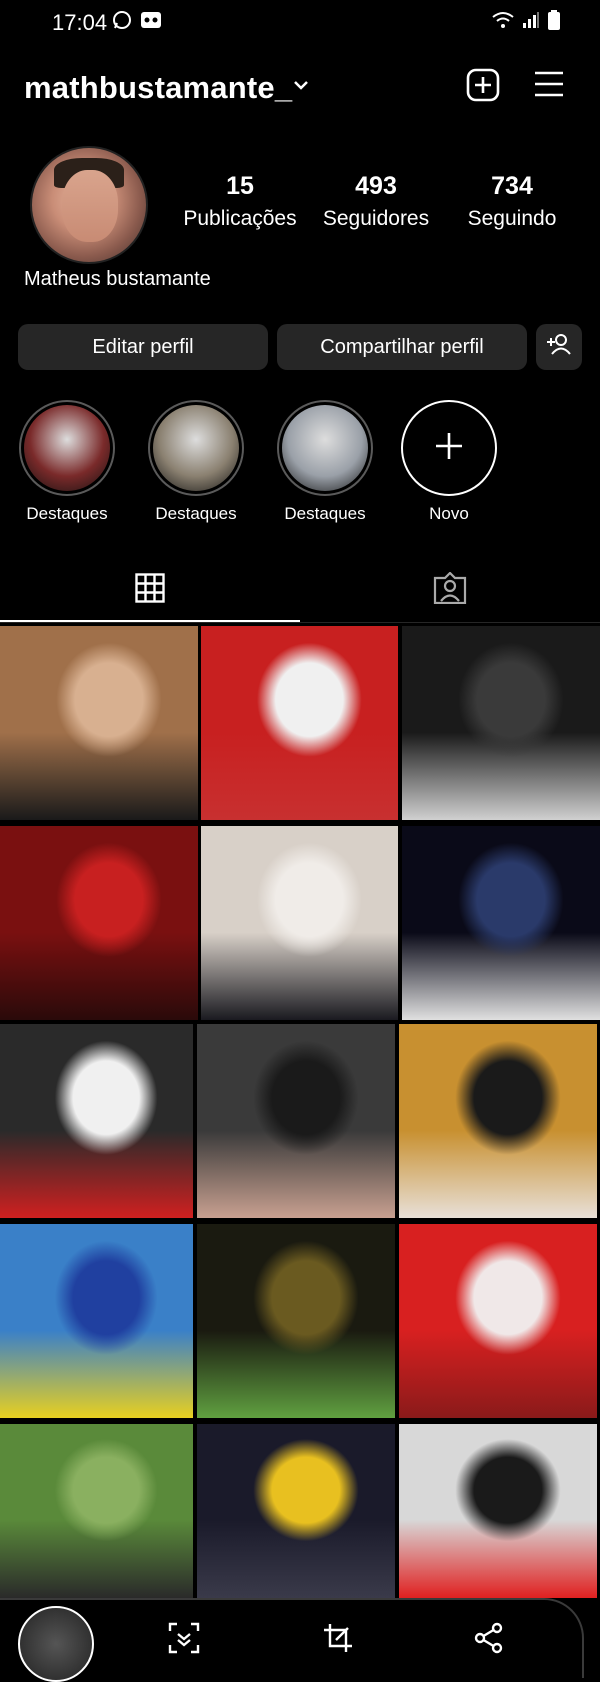 The width and height of the screenshot is (600, 1682). I want to click on stat-followers: 493 Seguidores, so click(376, 201).